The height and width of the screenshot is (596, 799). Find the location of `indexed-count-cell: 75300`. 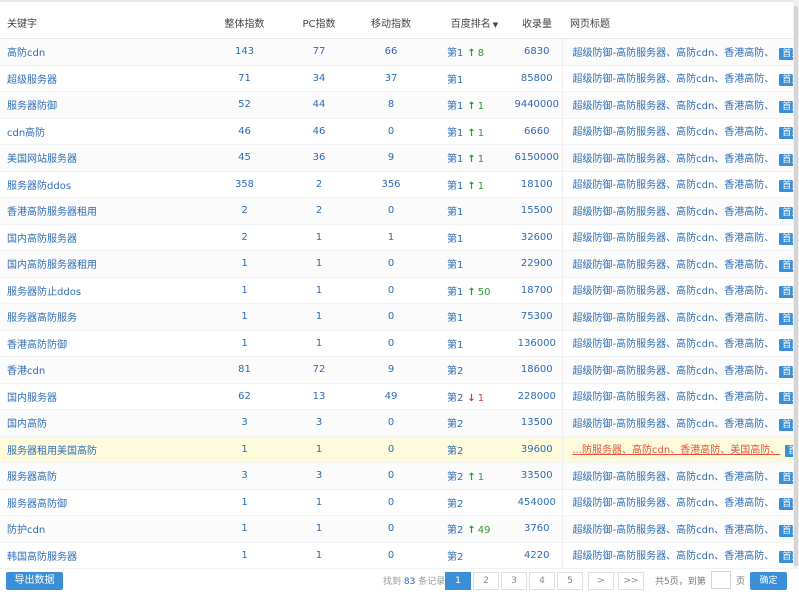

indexed-count-cell: 75300 is located at coordinates (537, 317).